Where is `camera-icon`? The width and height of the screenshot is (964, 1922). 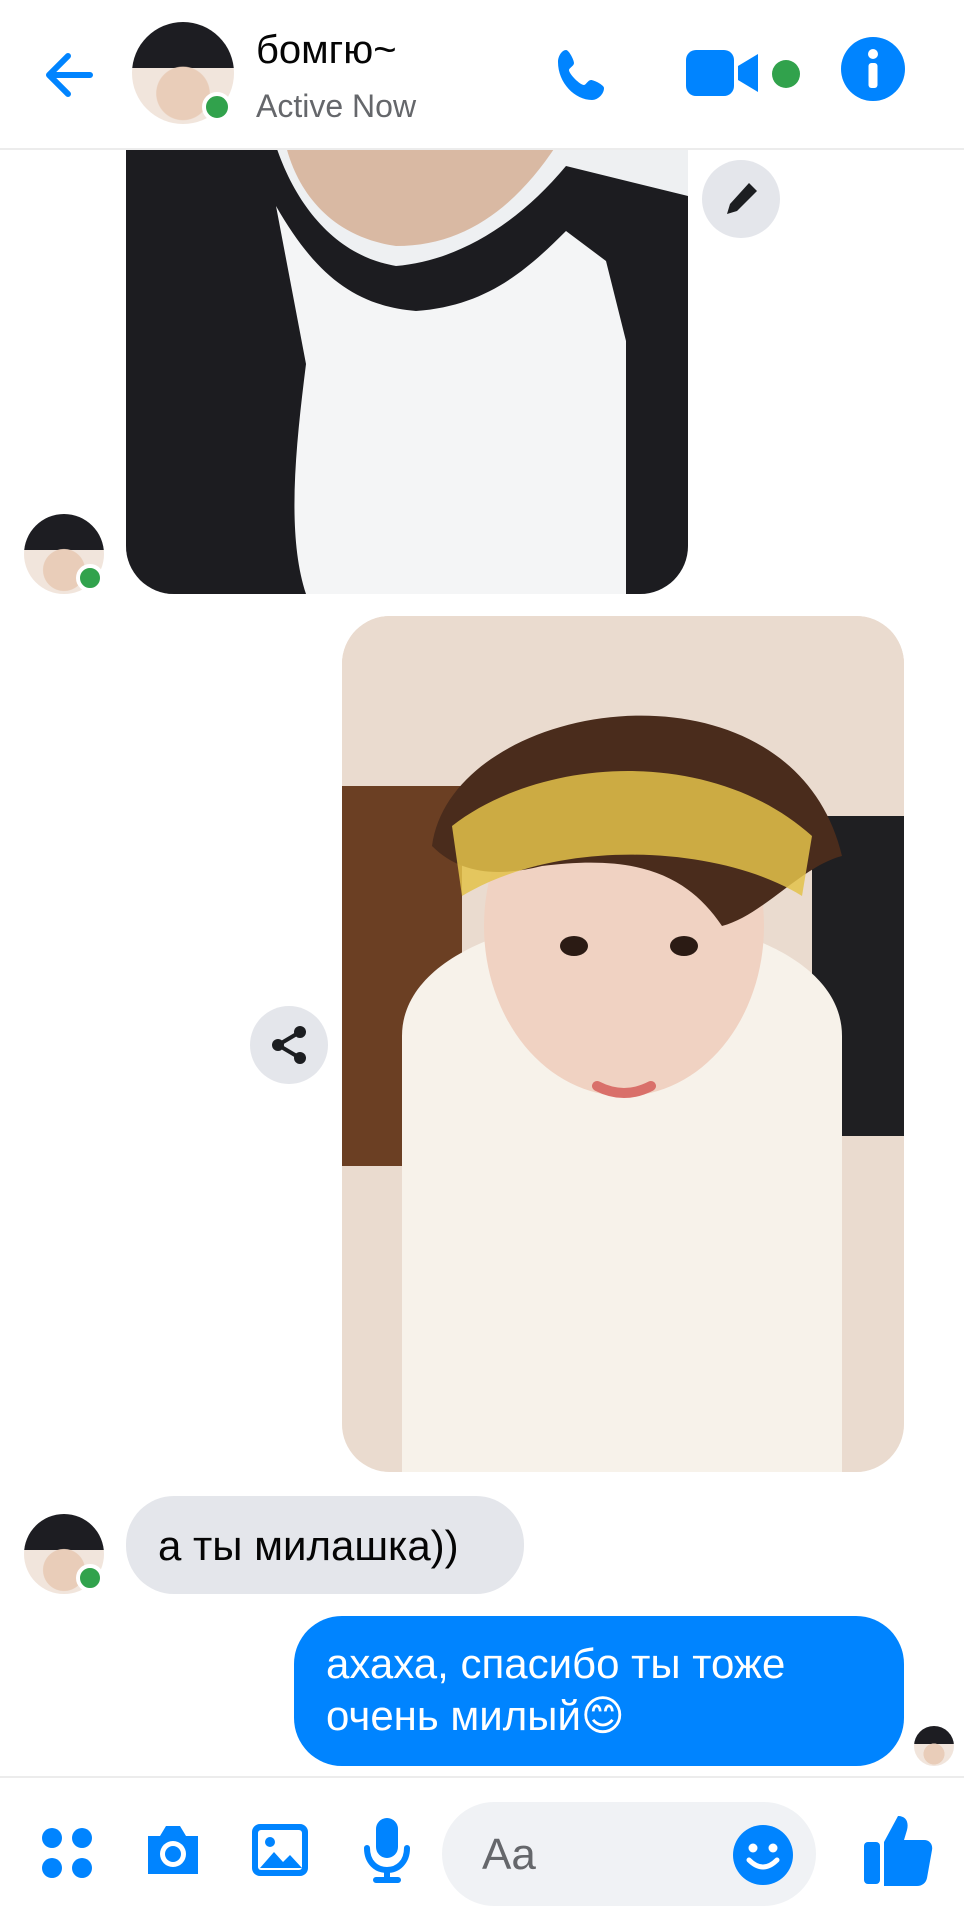
camera-icon is located at coordinates (173, 1850).